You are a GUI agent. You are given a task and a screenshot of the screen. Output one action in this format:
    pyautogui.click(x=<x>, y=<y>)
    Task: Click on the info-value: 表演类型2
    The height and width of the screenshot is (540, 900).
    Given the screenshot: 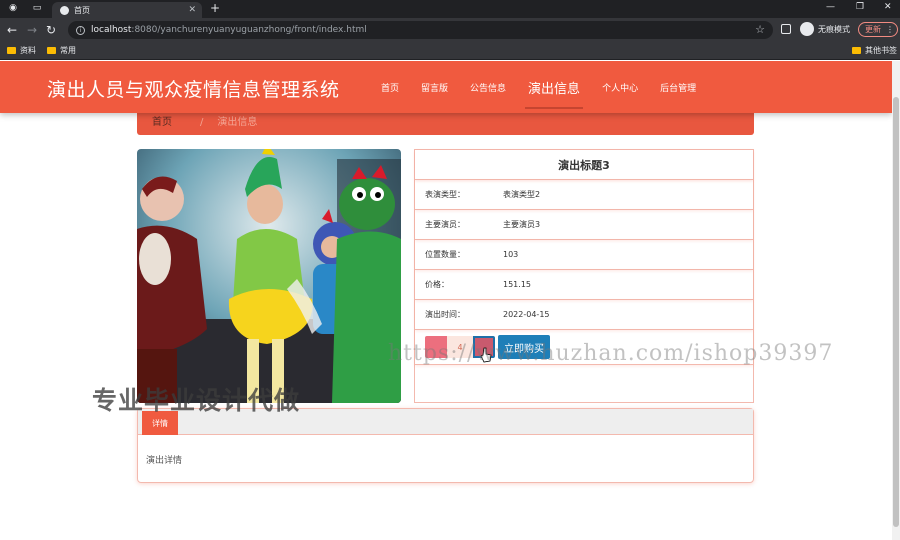 What is the action you would take?
    pyautogui.click(x=522, y=194)
    